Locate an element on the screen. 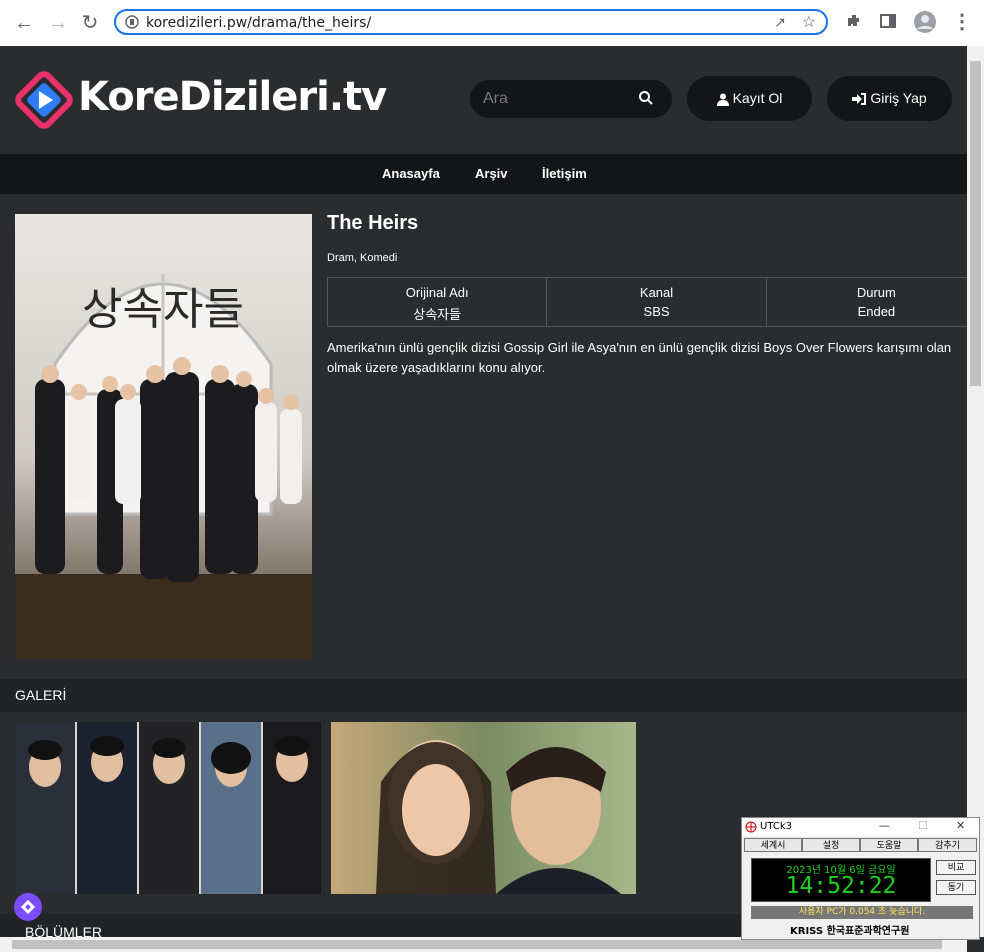  login-label: Giriş Yap is located at coordinates (898, 98).